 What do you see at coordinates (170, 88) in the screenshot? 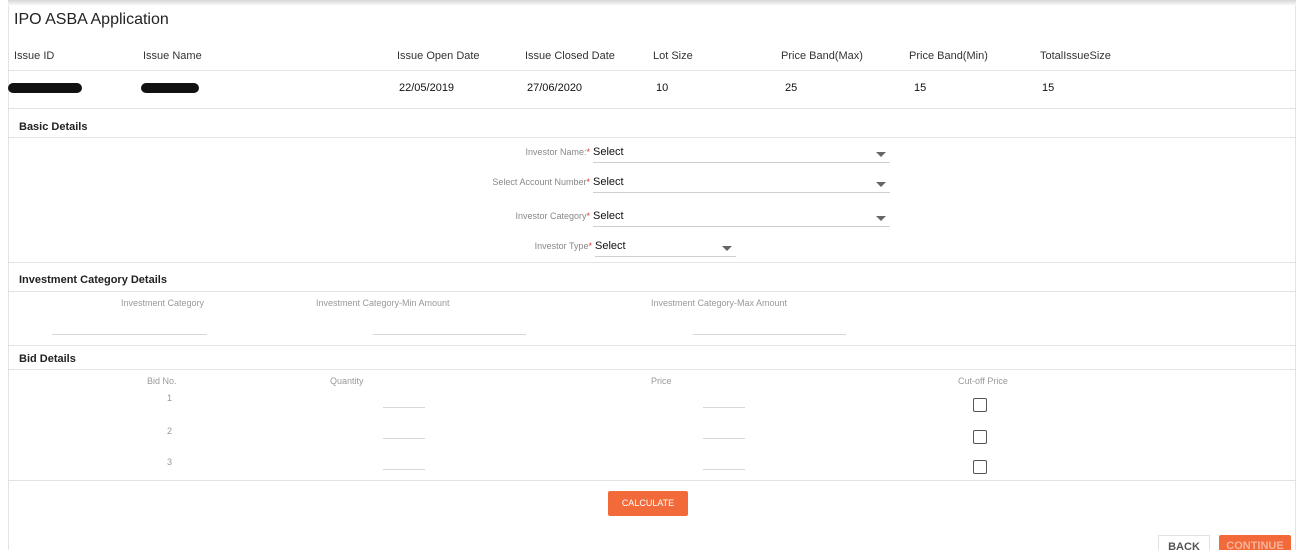
I see `redacted-issue-name` at bounding box center [170, 88].